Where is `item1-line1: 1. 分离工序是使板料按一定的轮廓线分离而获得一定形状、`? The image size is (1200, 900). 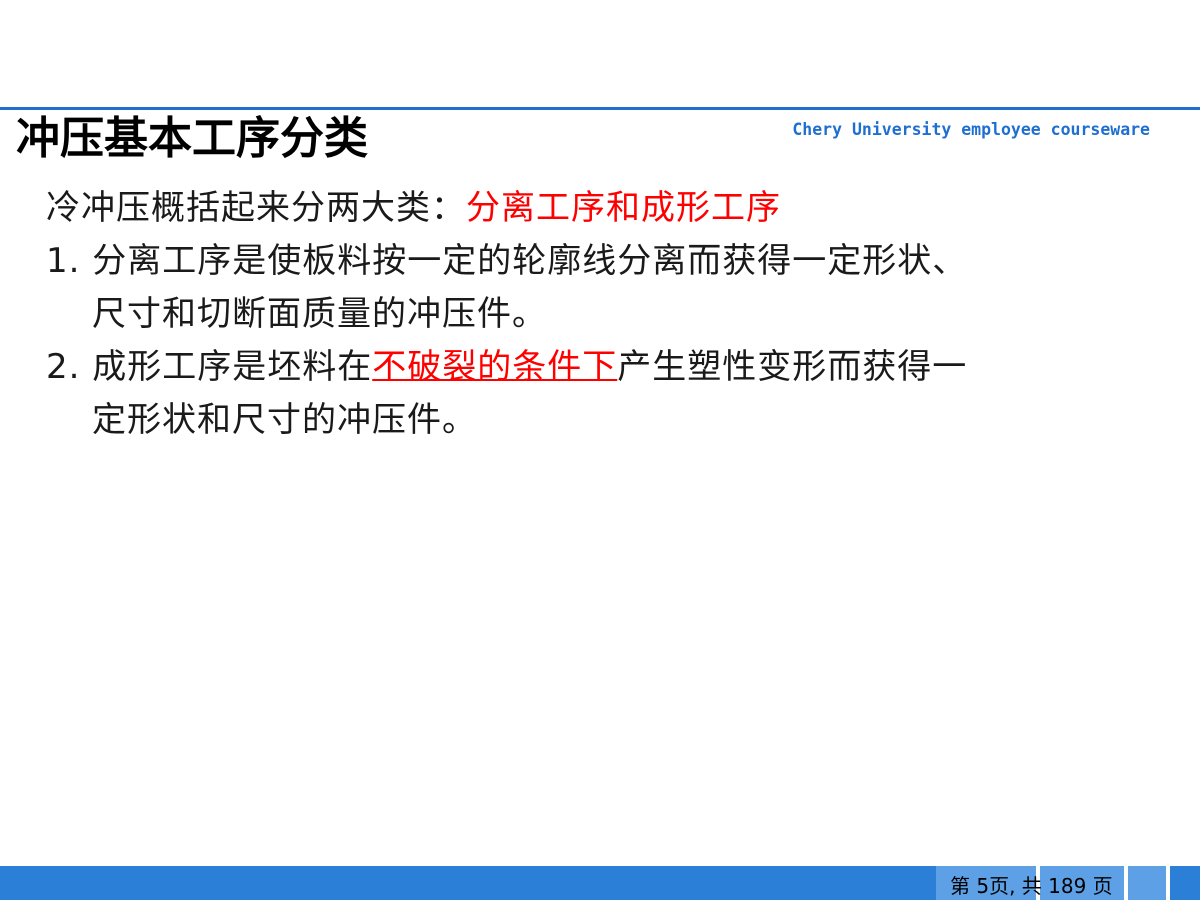
item1-line1: 1. 分离工序是使板料按一定的轮廓线分离而获得一定形状、 is located at coordinates (507, 261).